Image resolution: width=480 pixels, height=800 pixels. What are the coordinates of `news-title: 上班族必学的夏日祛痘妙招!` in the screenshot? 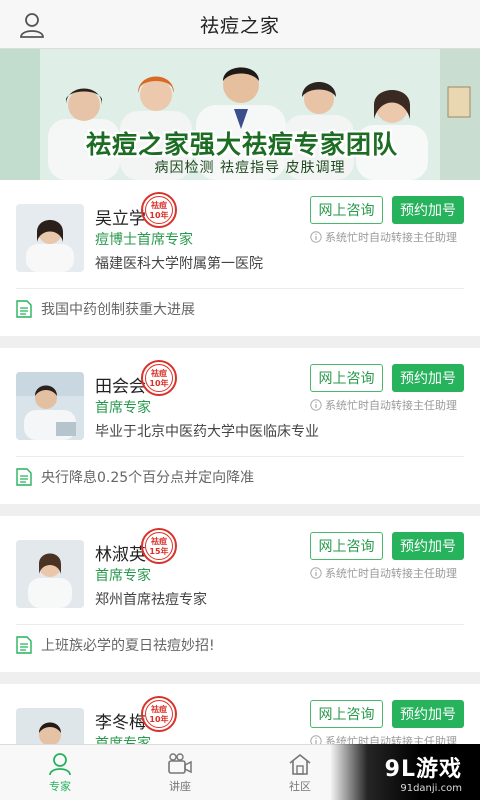 It's located at (128, 646).